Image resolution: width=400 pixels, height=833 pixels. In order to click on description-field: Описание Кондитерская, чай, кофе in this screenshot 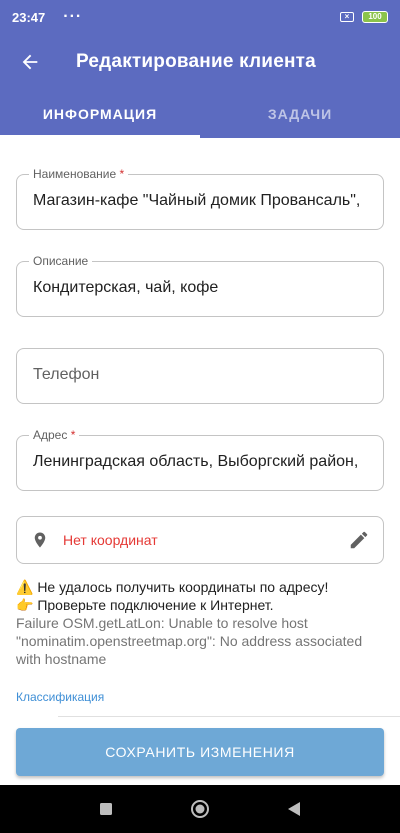, I will do `click(200, 285)`.